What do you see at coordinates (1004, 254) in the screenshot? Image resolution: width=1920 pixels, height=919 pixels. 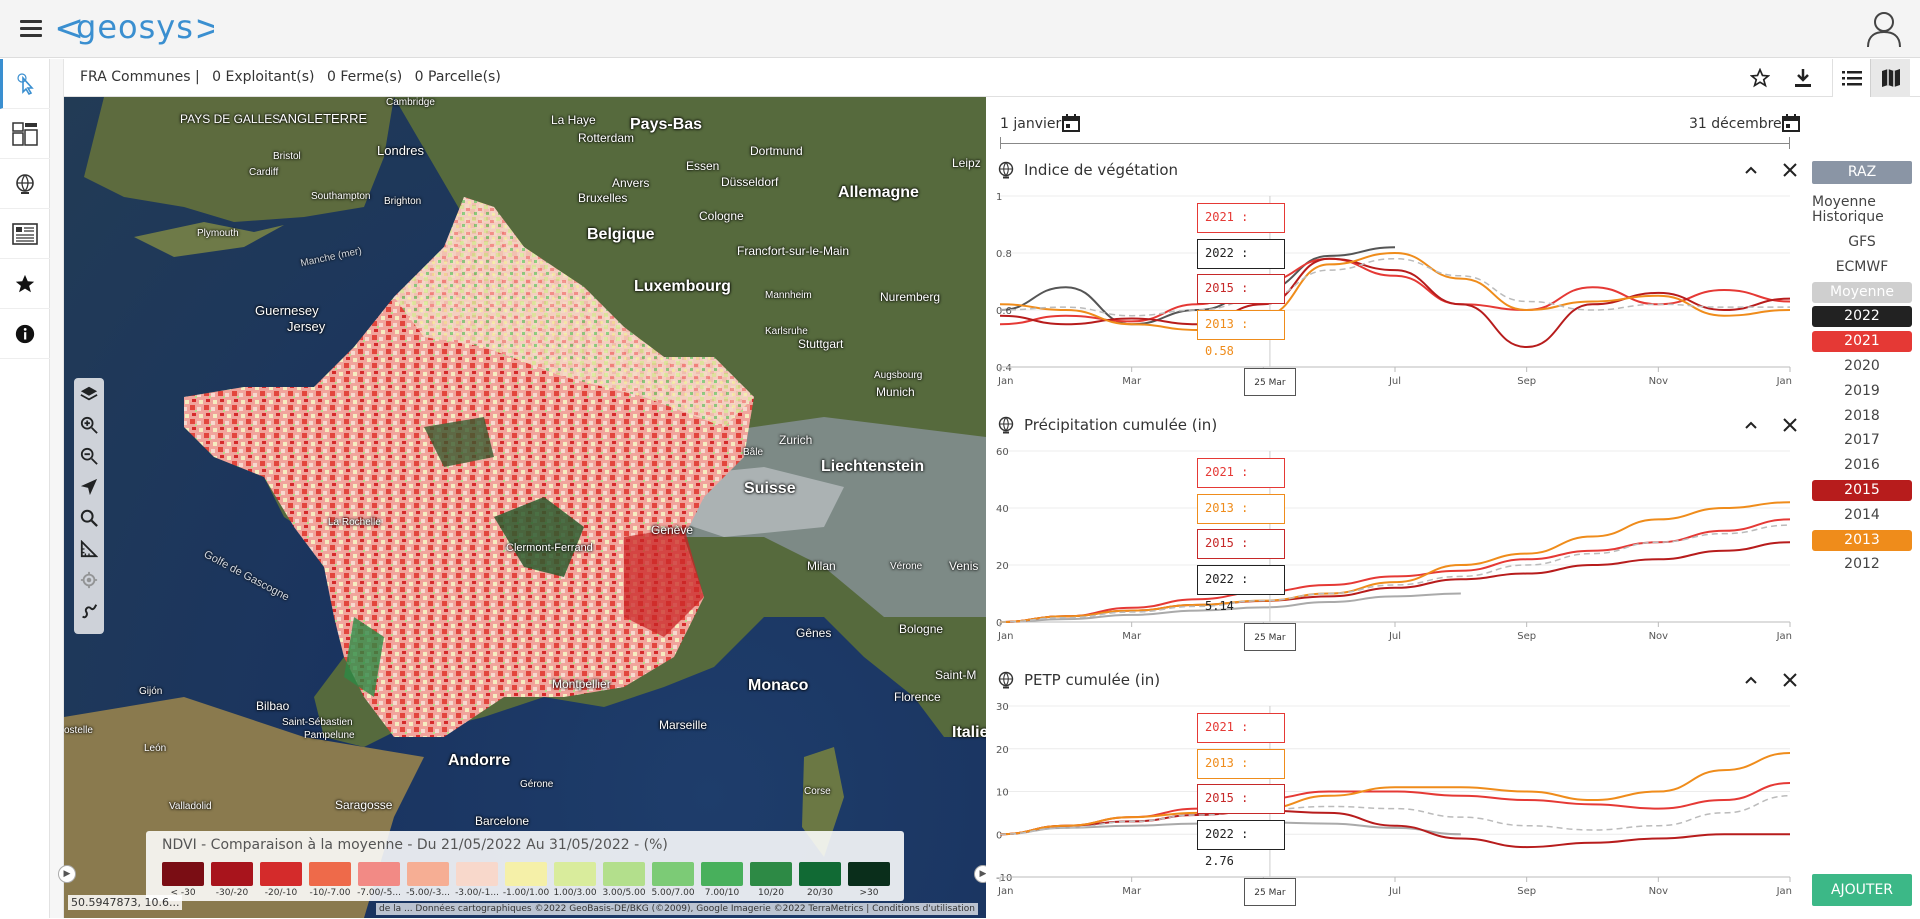 I see `y-tick-label: 0.8` at bounding box center [1004, 254].